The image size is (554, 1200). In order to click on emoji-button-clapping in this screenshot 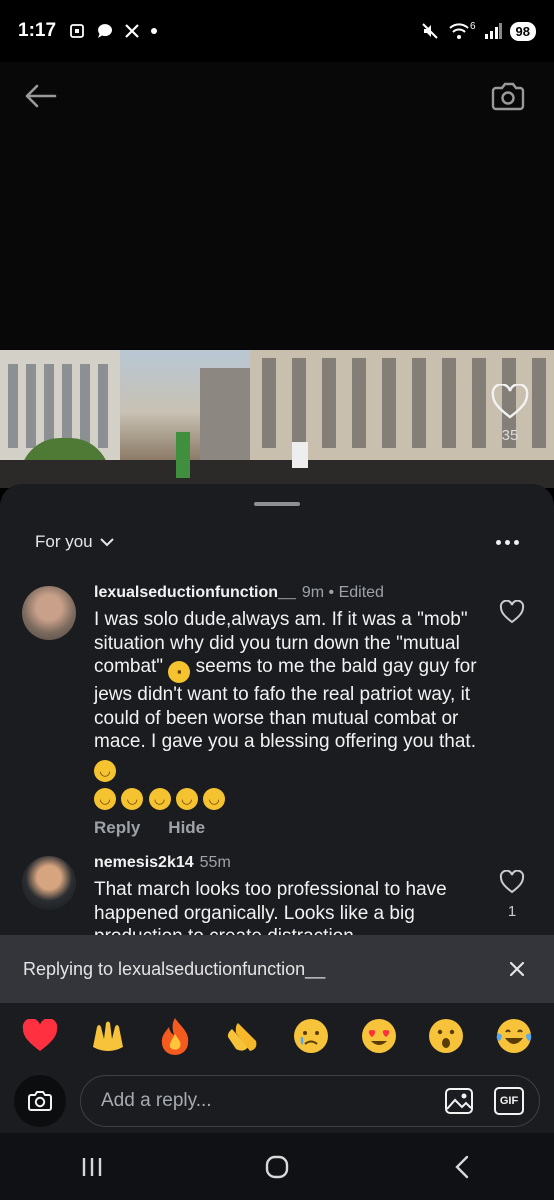, I will do `click(243, 1036)`.